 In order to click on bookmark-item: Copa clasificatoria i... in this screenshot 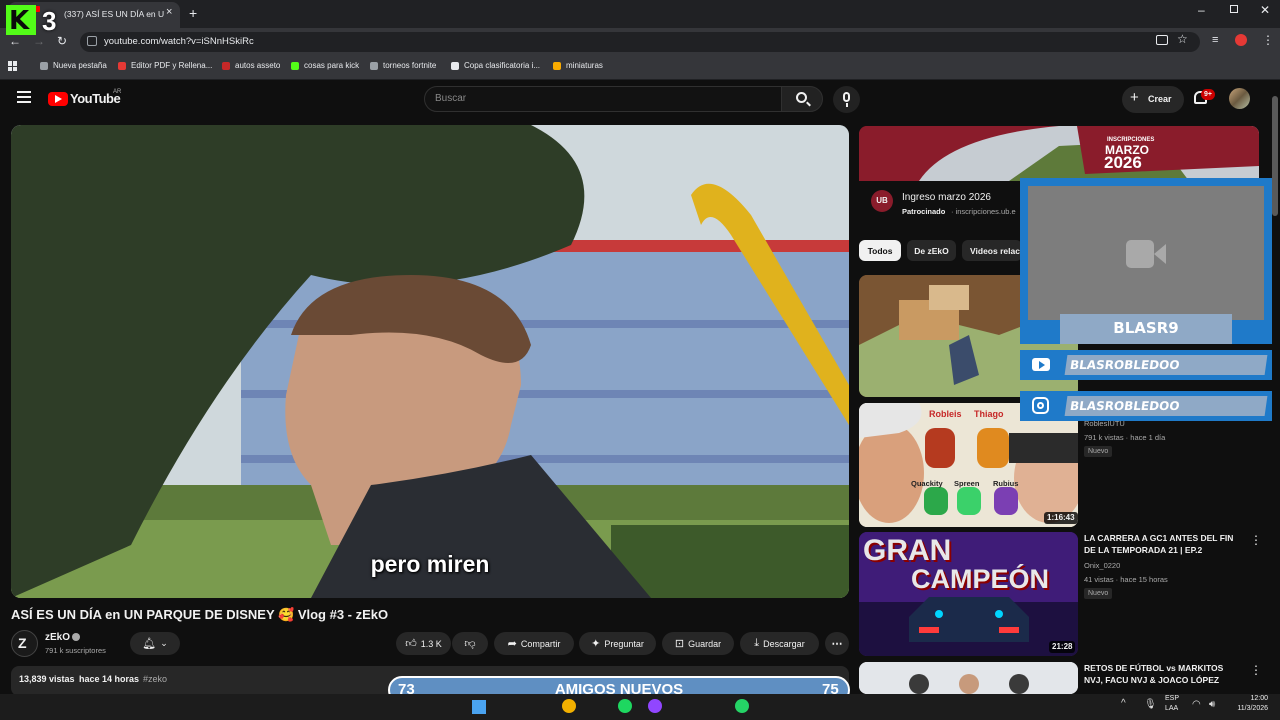, I will do `click(502, 65)`.